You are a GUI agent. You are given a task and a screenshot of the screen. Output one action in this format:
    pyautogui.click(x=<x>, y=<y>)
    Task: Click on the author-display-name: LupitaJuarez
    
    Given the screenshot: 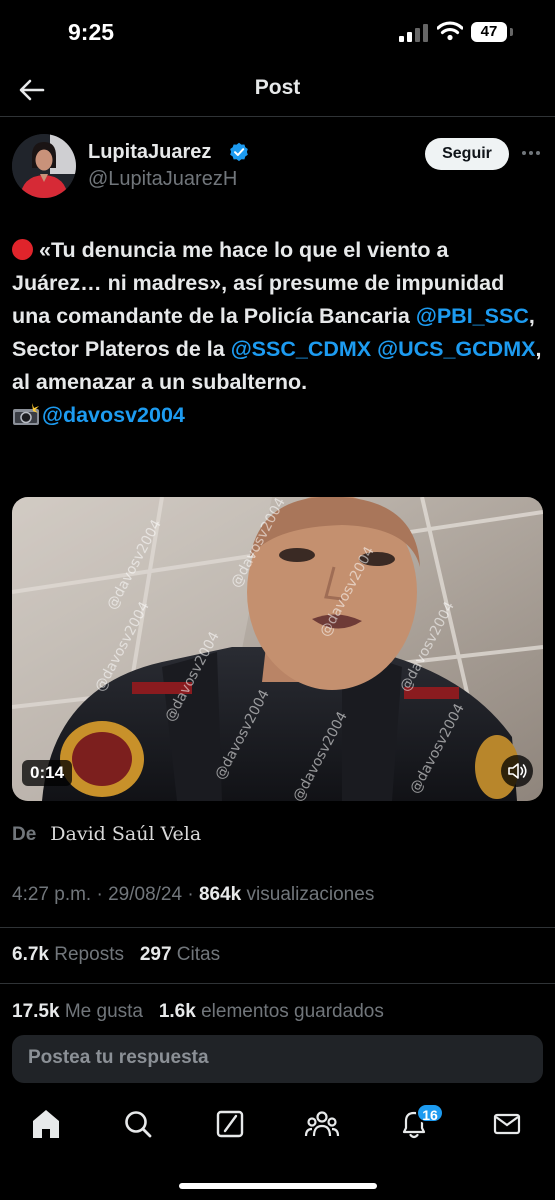 What is the action you would take?
    pyautogui.click(x=149, y=152)
    